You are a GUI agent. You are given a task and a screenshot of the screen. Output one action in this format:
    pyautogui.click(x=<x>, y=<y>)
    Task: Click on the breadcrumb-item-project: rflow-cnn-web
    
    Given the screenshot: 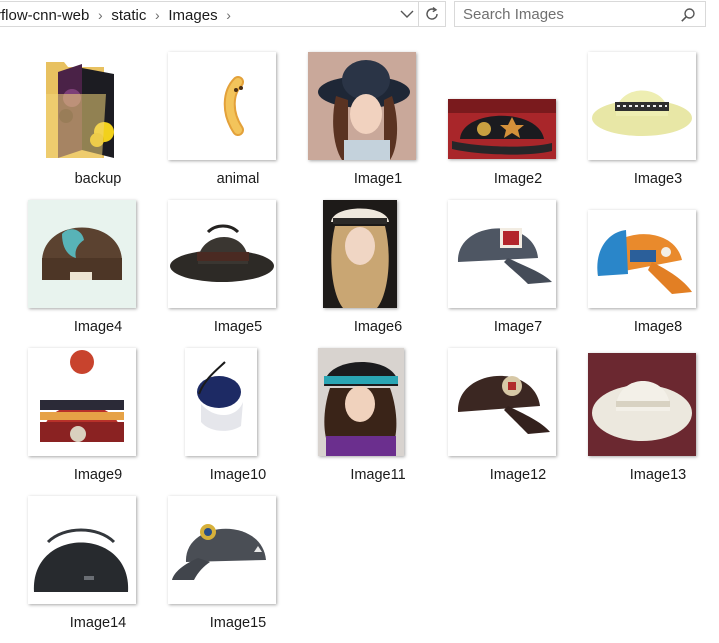 What is the action you would take?
    pyautogui.click(x=44, y=15)
    